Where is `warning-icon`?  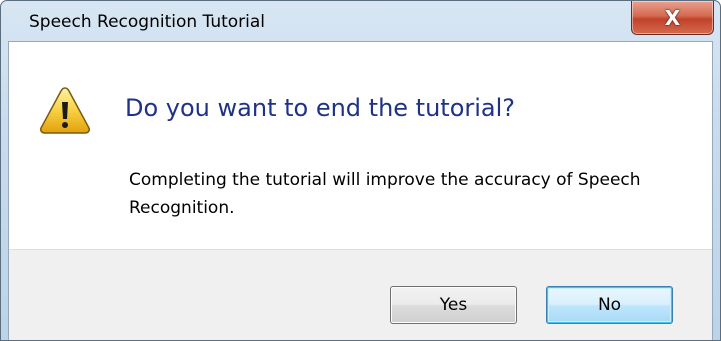
warning-icon is located at coordinates (65, 110).